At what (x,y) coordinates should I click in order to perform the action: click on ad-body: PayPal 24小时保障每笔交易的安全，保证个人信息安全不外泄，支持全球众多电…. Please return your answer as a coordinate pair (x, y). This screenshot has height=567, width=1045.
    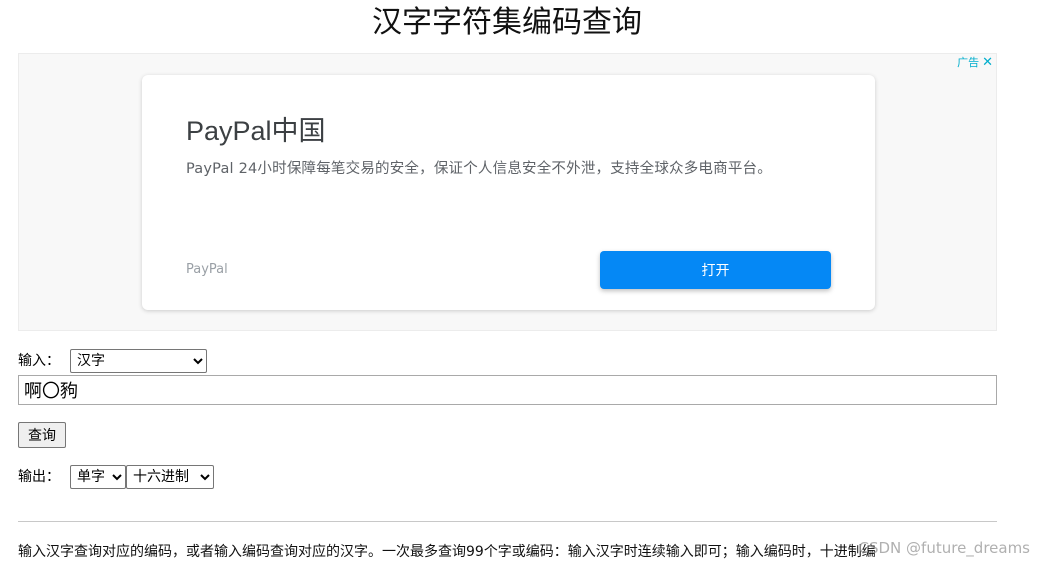
    Looking at the image, I should click on (479, 169).